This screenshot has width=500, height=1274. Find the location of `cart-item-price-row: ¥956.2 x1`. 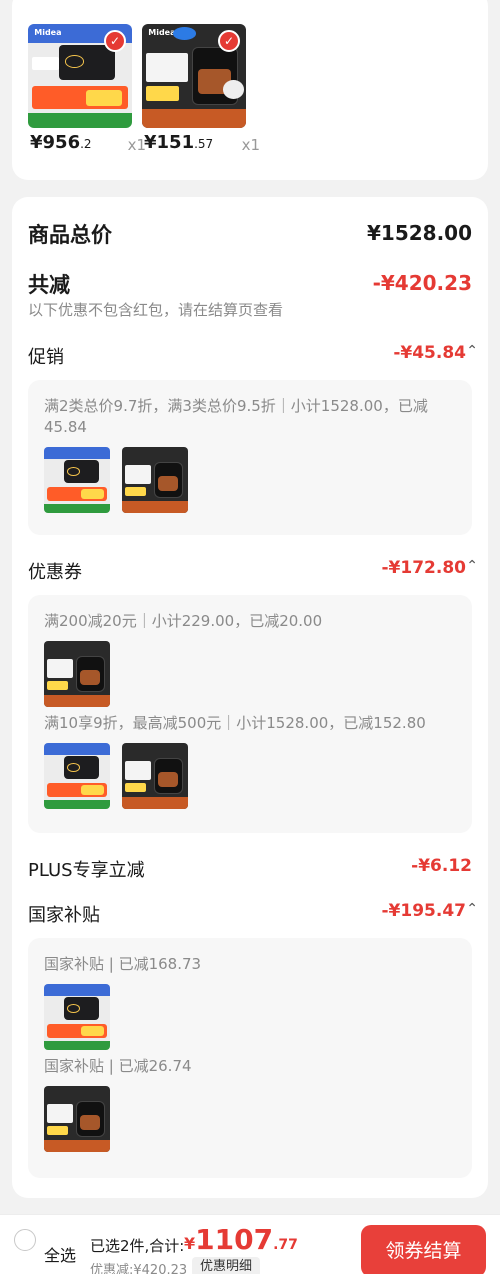

cart-item-price-row: ¥956.2 x1 is located at coordinates (87, 144).